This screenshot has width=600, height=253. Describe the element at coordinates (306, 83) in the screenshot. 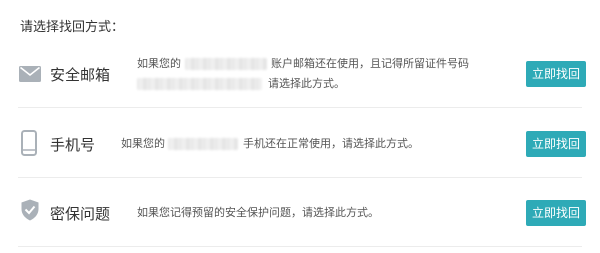

I see `email-desc-line2: 请选择此方式。` at that location.